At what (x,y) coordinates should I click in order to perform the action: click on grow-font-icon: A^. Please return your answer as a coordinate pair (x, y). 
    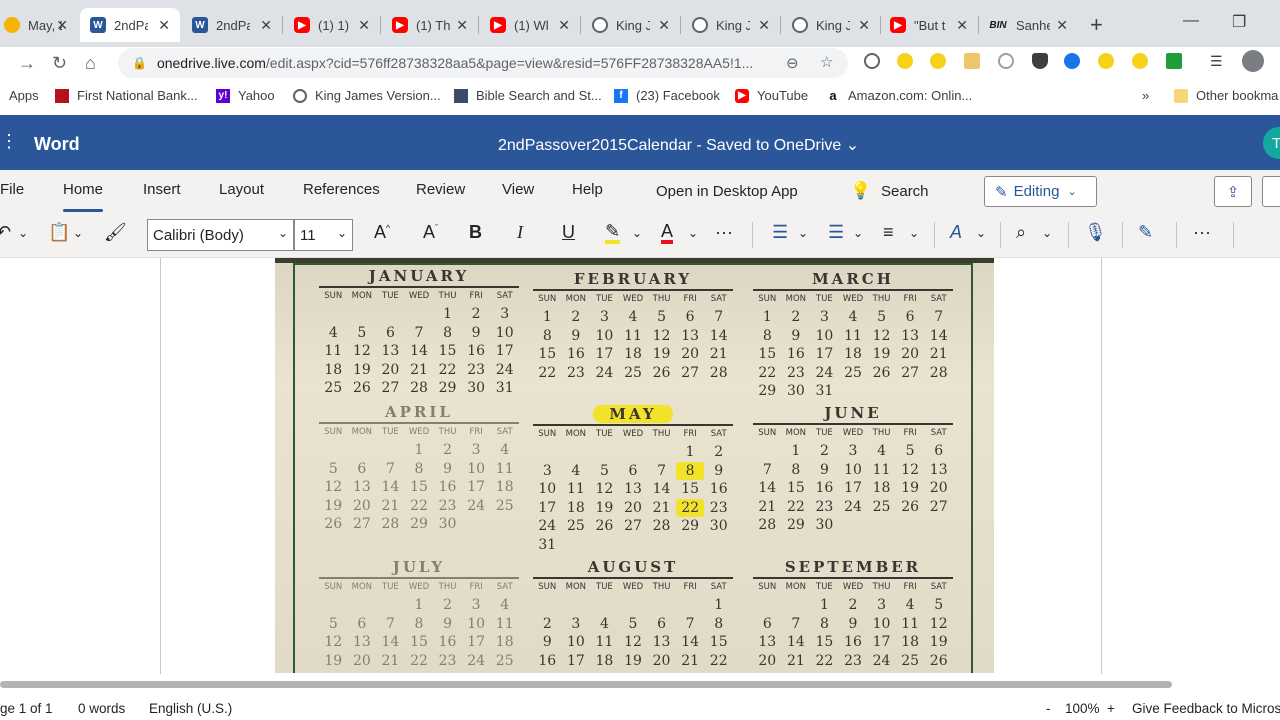
    Looking at the image, I should click on (382, 232).